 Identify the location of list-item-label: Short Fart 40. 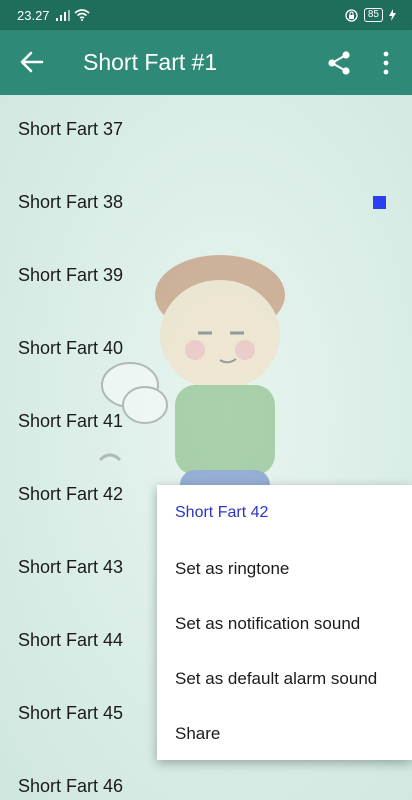
(71, 348).